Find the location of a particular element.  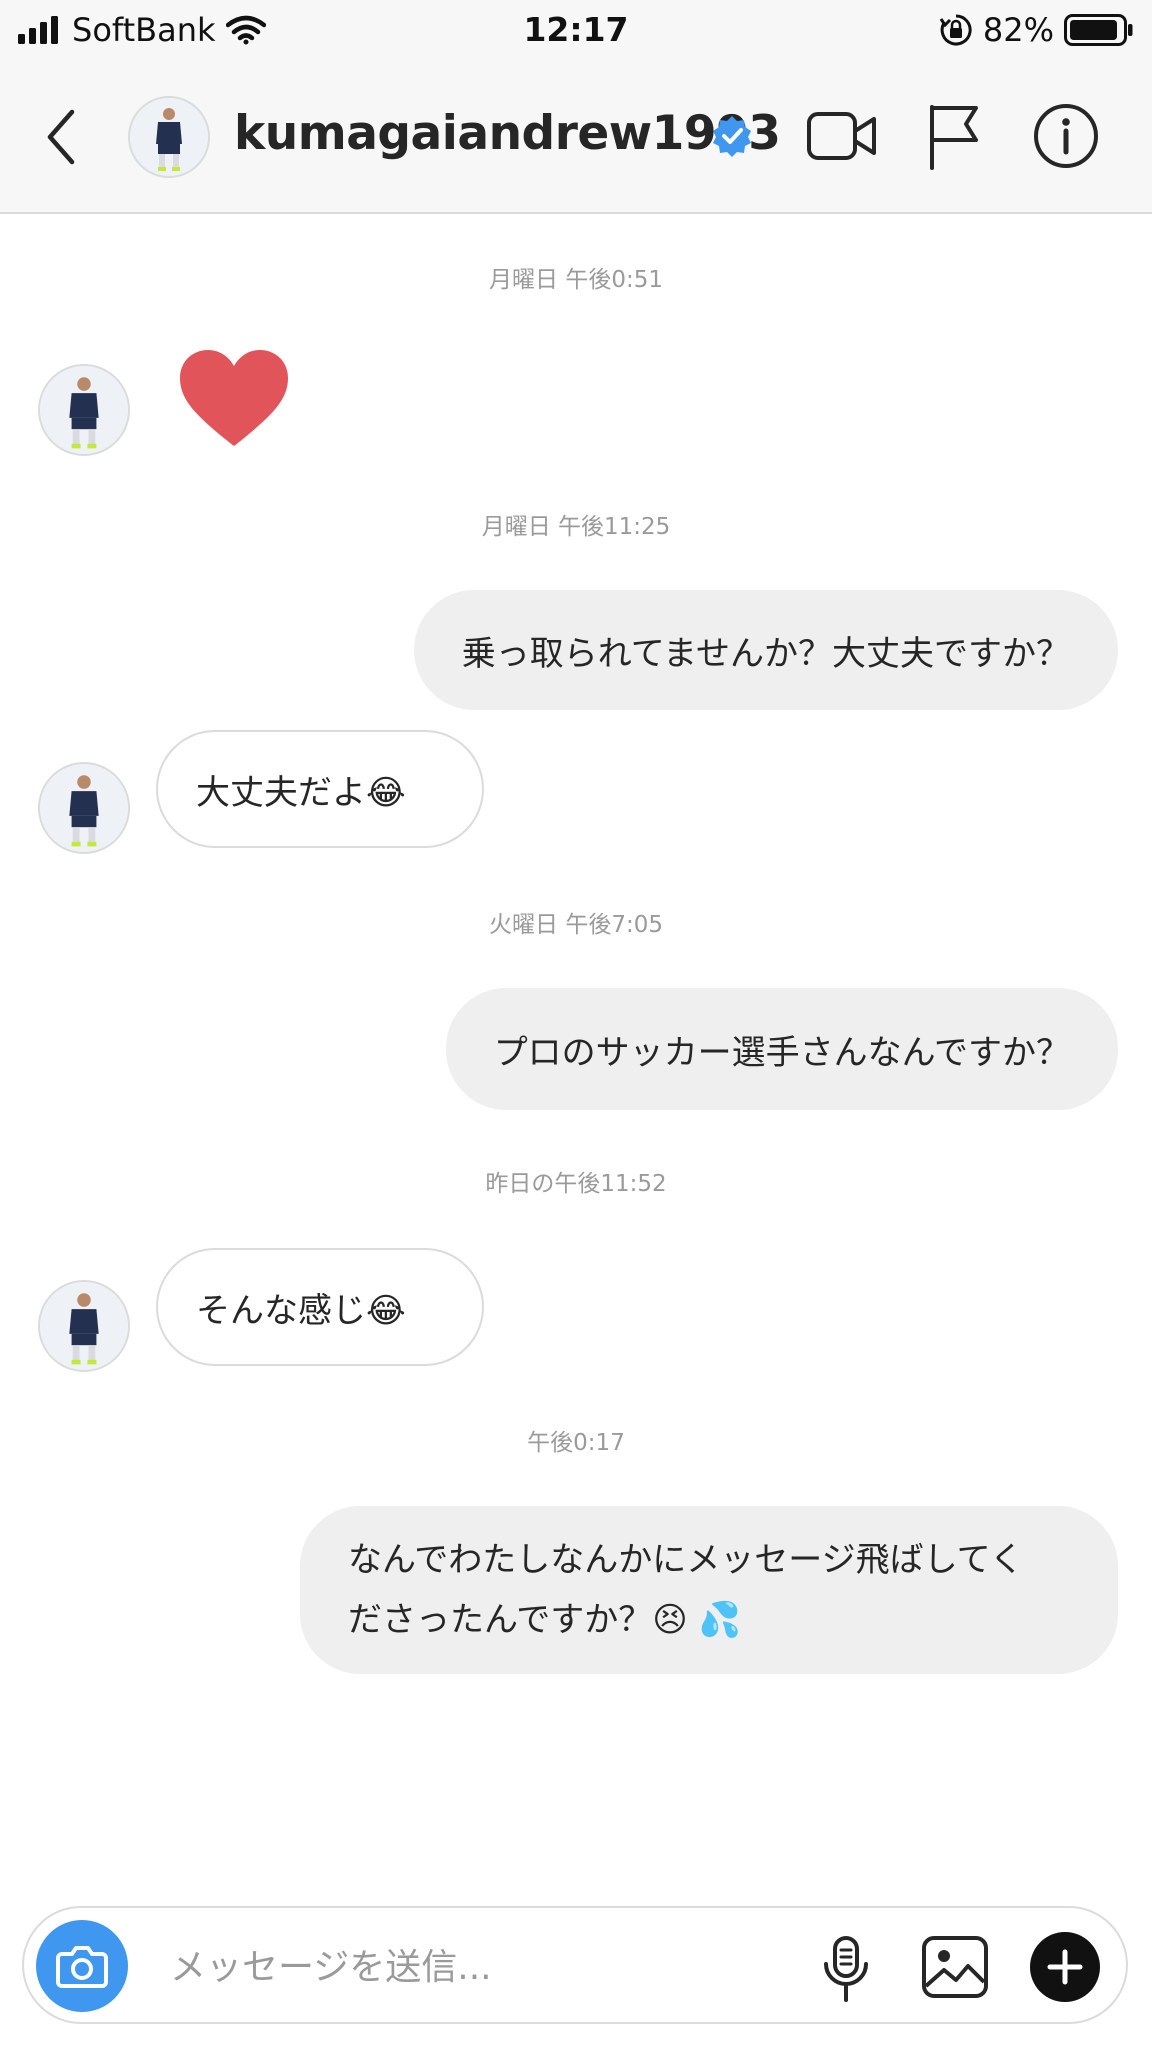

message-text: プロのサッカー選手さんなんですか？ is located at coordinates (781, 1052).